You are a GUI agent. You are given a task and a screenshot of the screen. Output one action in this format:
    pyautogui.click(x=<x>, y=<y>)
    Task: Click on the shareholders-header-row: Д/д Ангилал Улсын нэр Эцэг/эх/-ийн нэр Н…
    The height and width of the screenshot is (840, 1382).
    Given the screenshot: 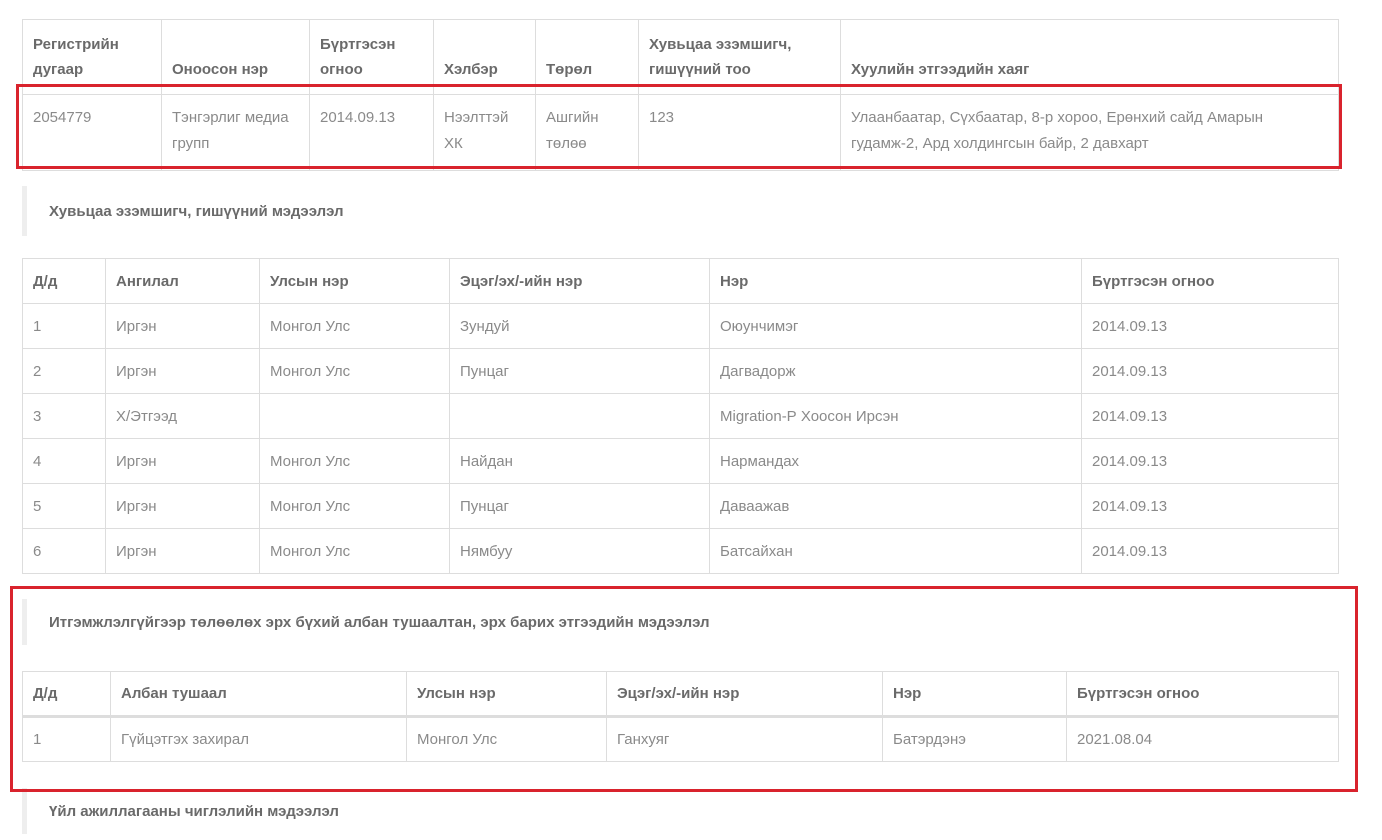 What is the action you would take?
    pyautogui.click(x=680, y=281)
    